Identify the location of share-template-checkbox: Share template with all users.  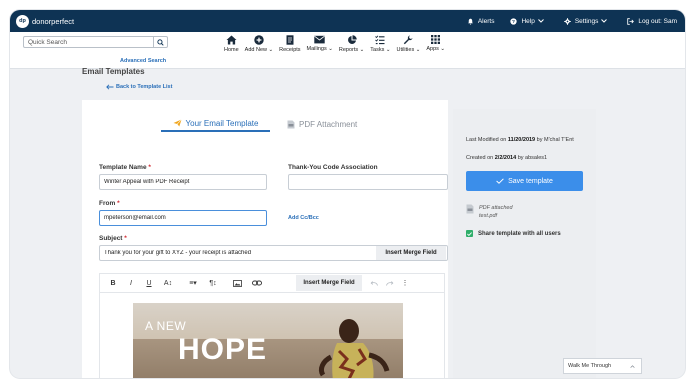
(513, 233).